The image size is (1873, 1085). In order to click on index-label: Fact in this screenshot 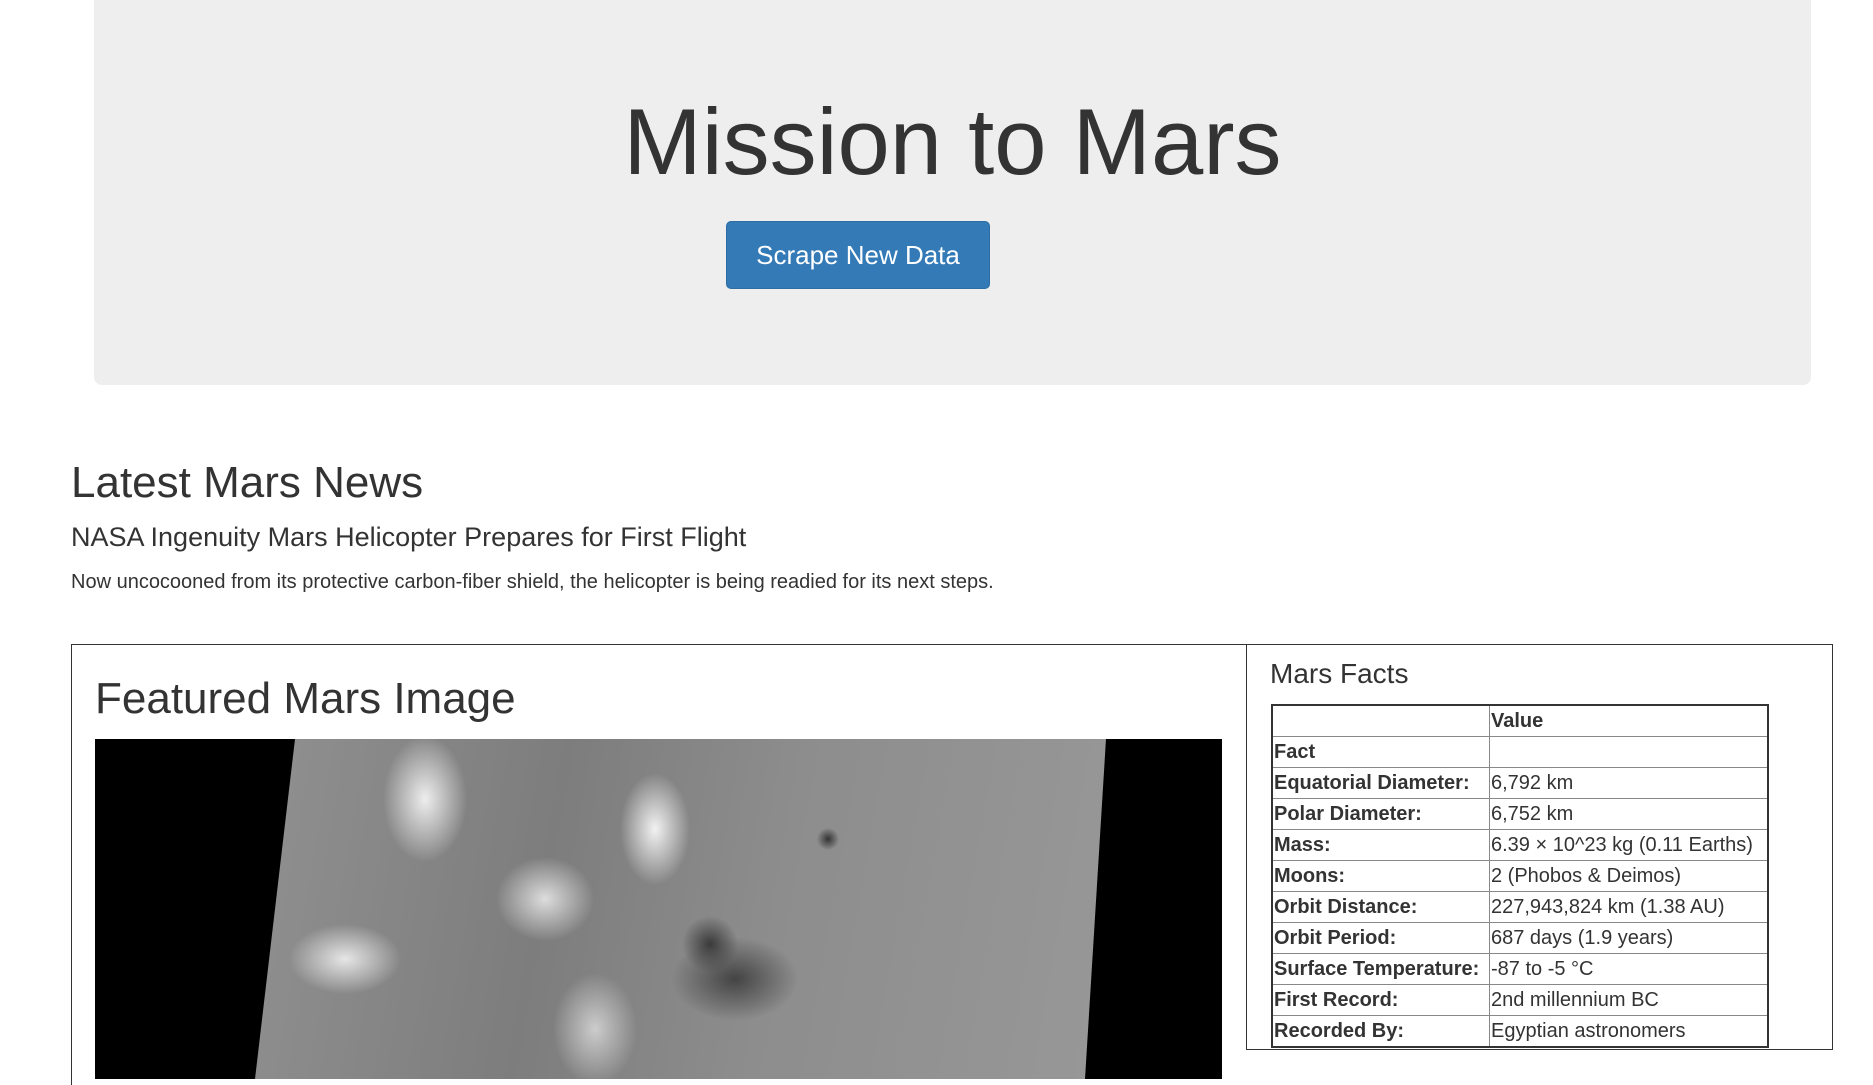, I will do `click(1380, 752)`.